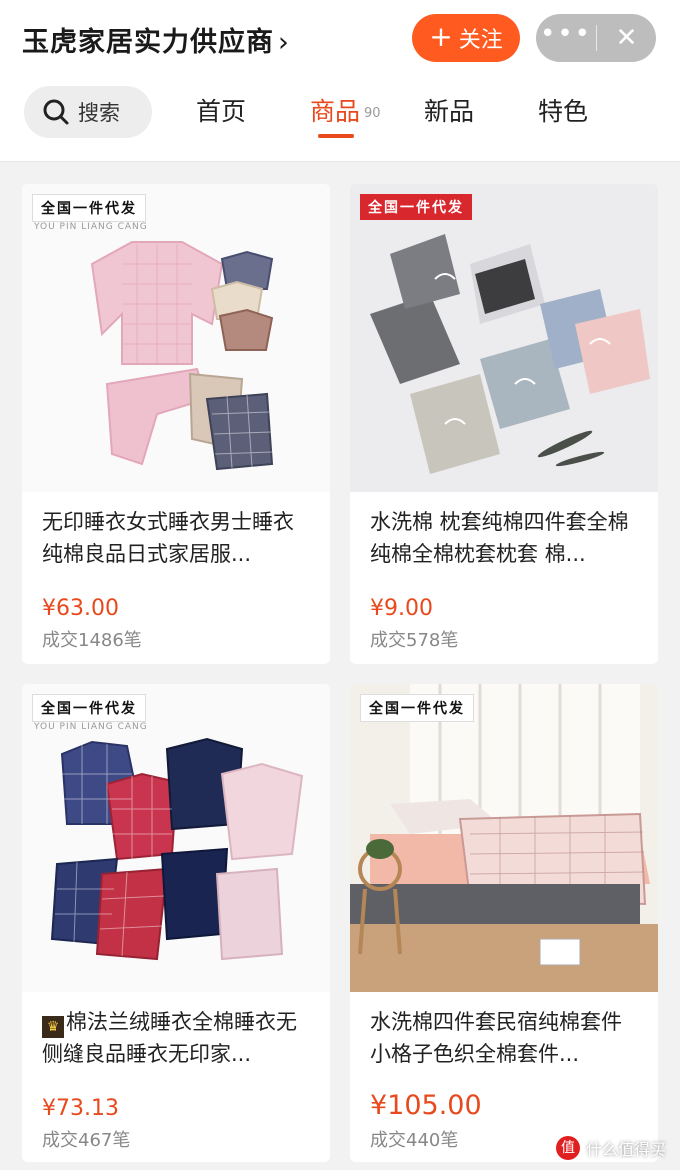 Image resolution: width=680 pixels, height=1170 pixels. What do you see at coordinates (335, 111) in the screenshot?
I see `tab-label: 商品` at bounding box center [335, 111].